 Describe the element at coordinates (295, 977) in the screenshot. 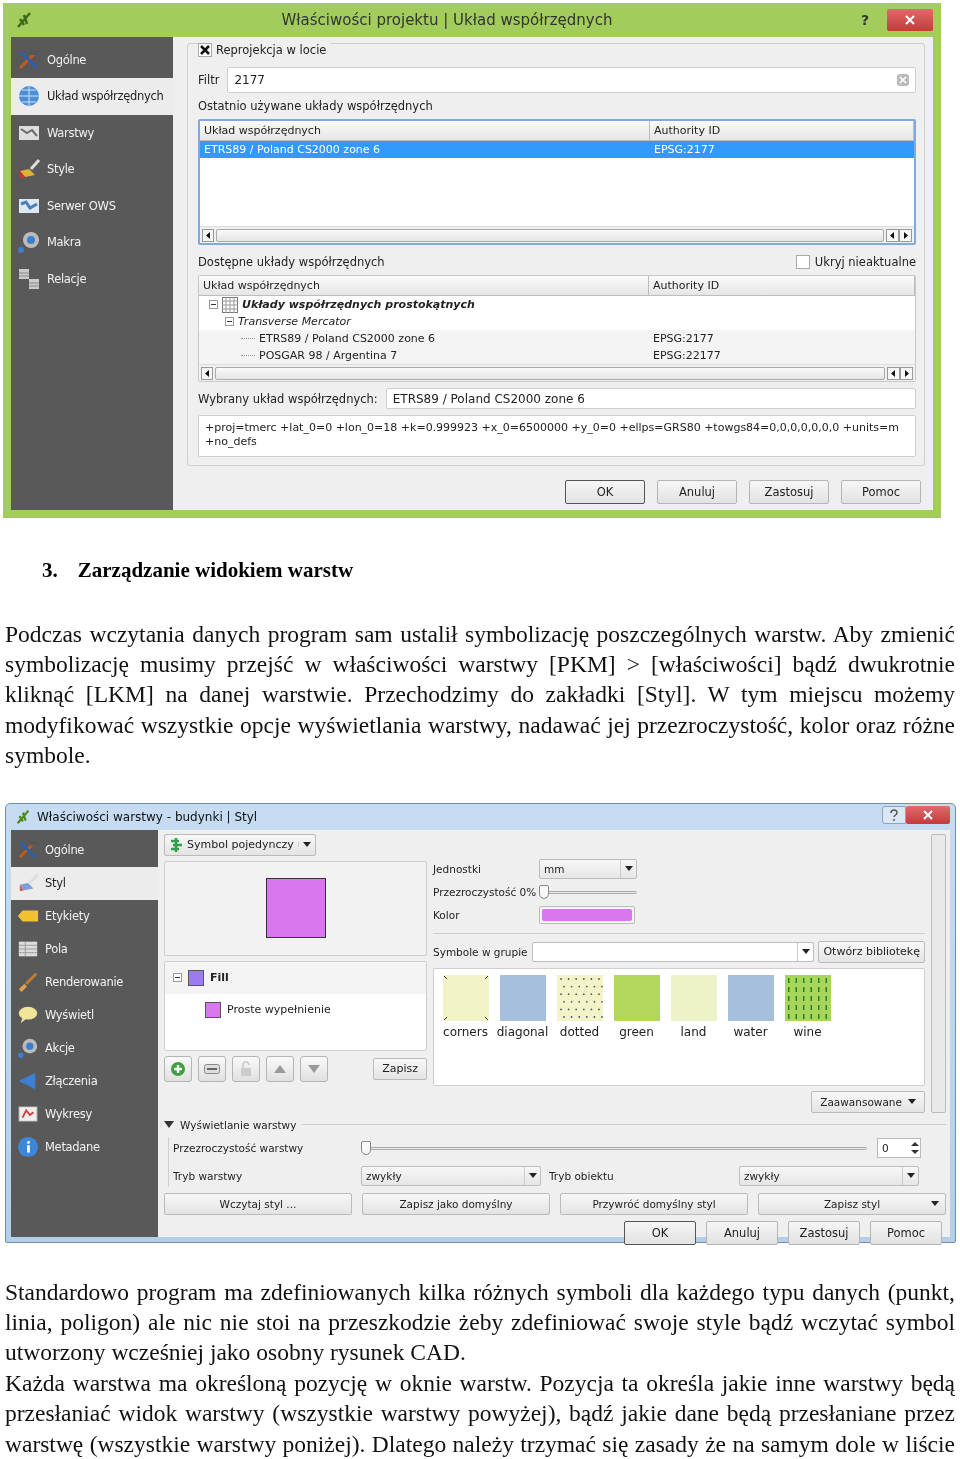

I see `symbol-layer-row: Fill` at that location.